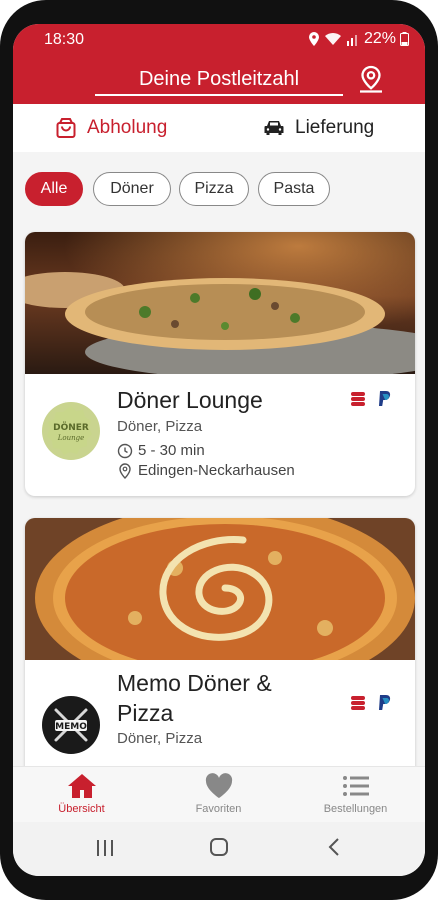 This screenshot has height=900, width=438. I want to click on filter-chip-pasta: Pasta, so click(294, 189).